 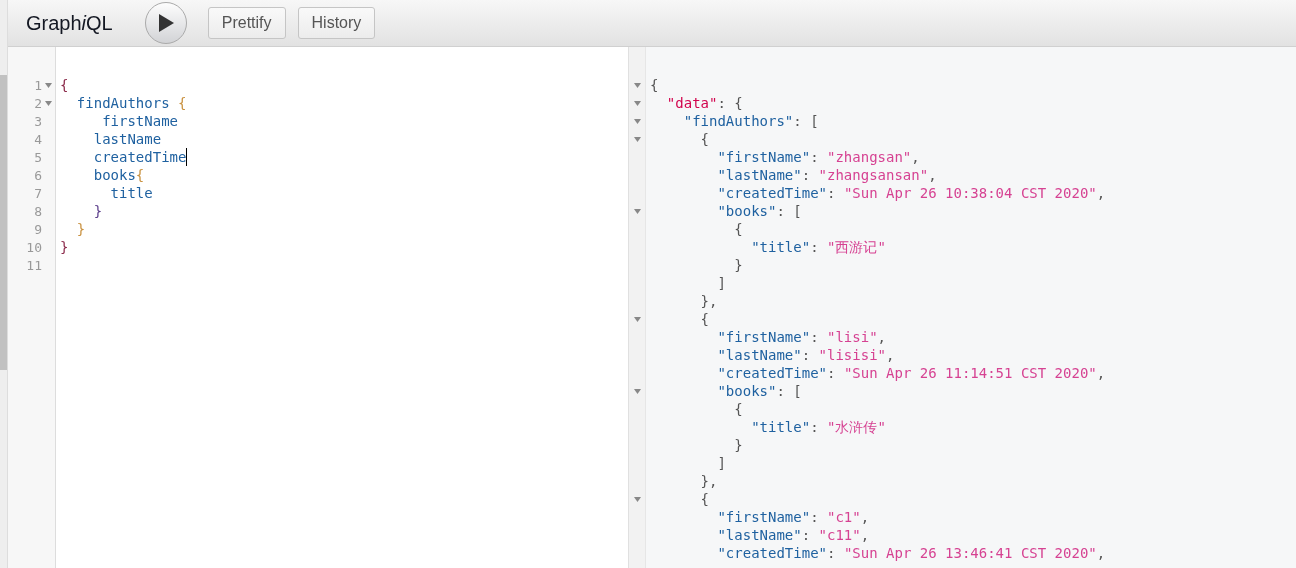 I want to click on scrollbar-thumb, so click(x=3, y=222).